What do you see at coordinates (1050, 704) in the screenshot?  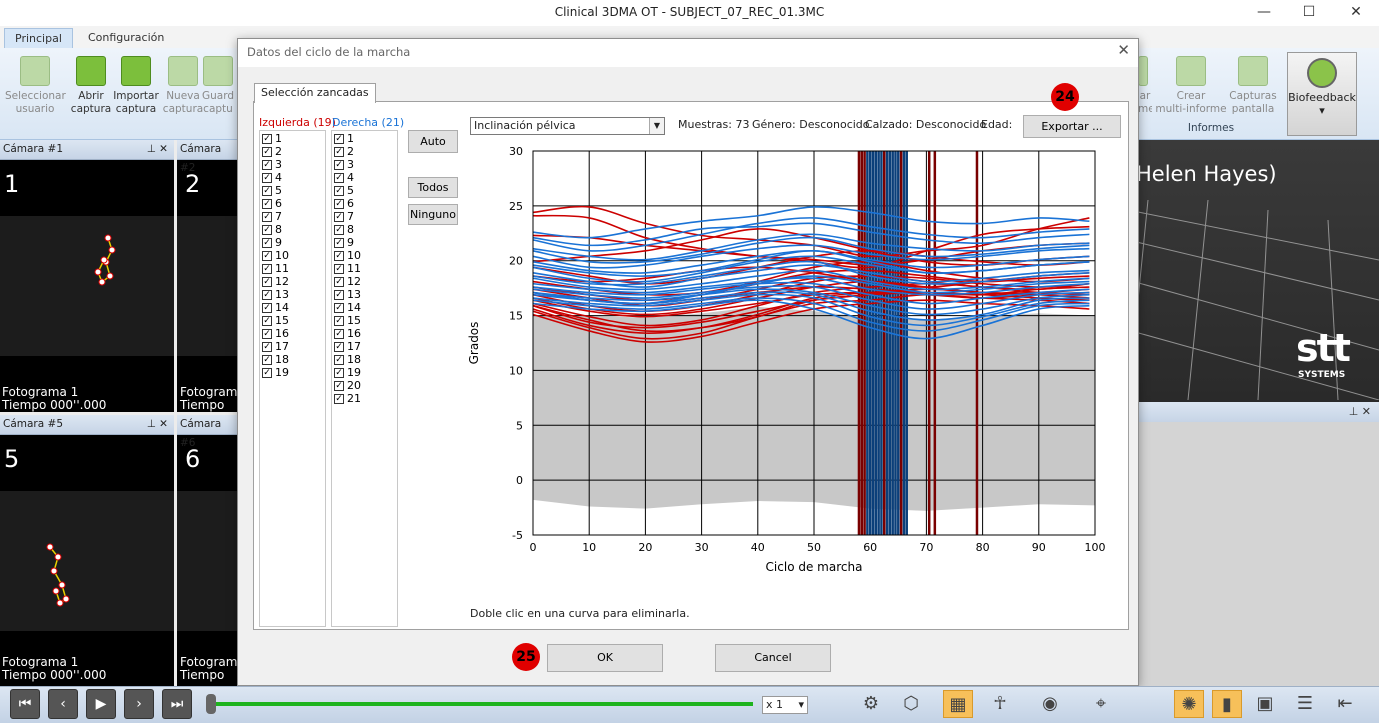 I see `eye-icon: ◉` at bounding box center [1050, 704].